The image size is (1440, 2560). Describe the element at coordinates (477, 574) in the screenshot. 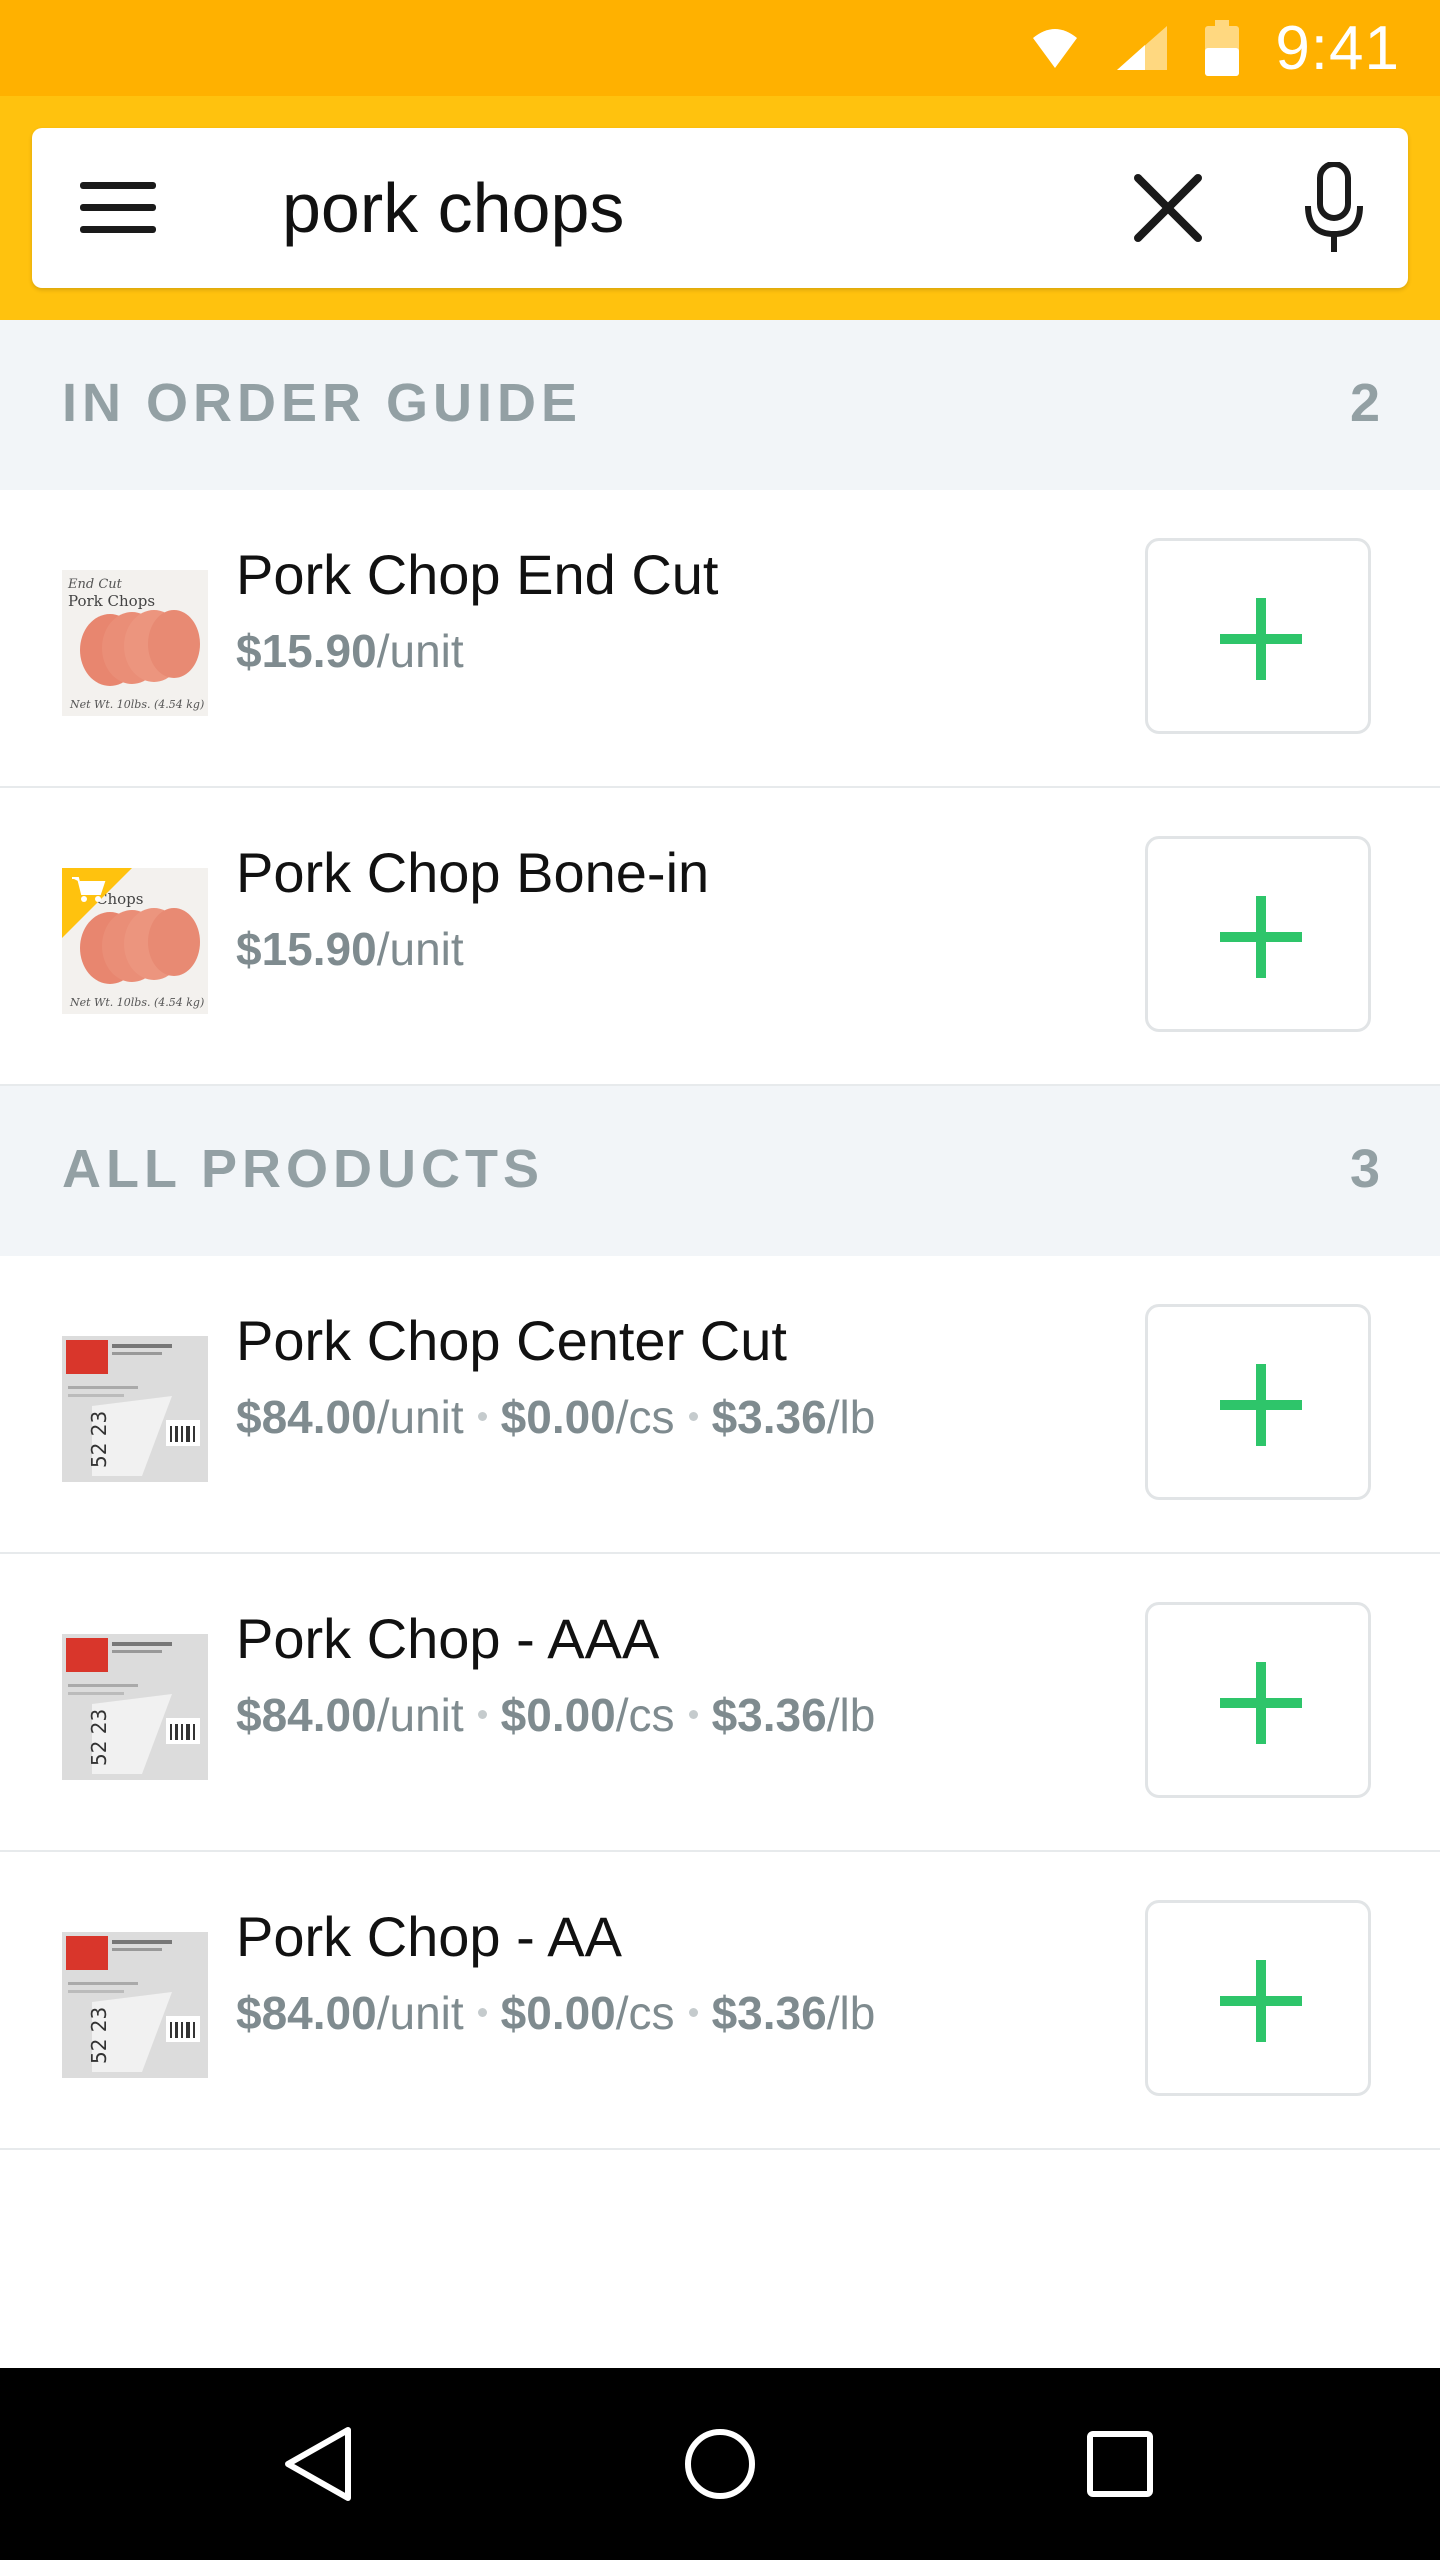

I see `product-name: Pork Chop End Cut` at that location.